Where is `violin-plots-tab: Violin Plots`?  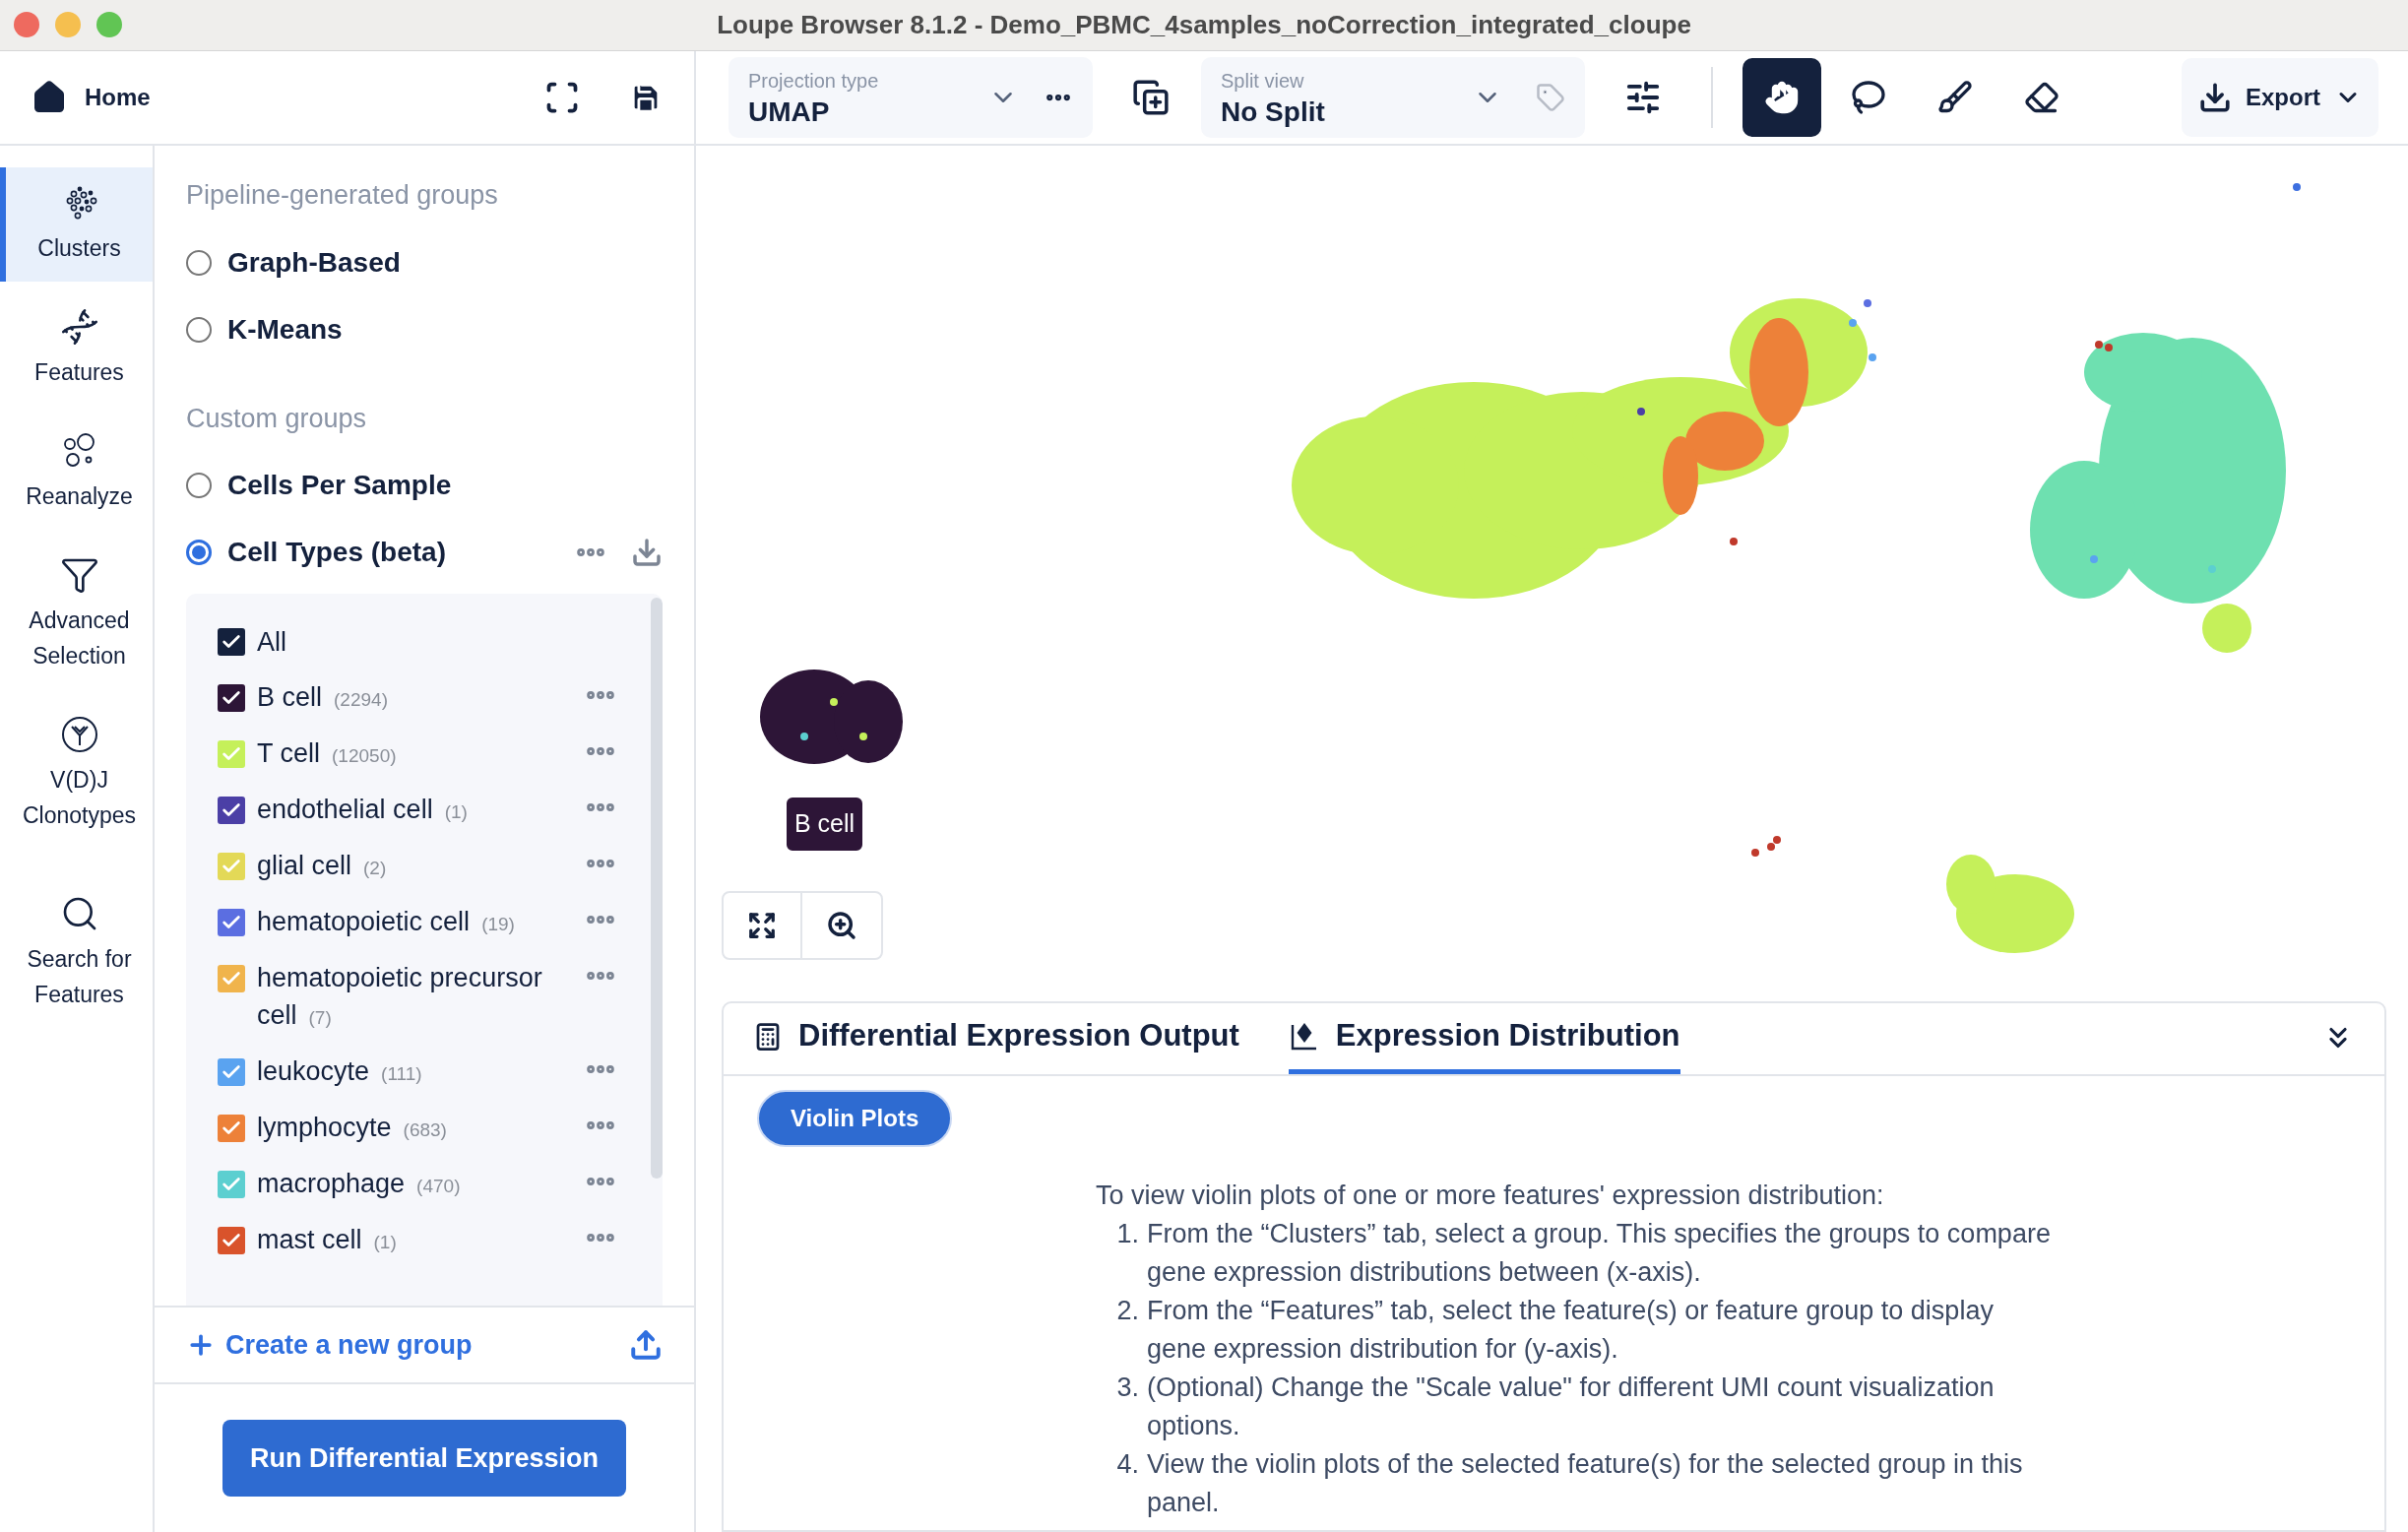
violin-plots-tab: Violin Plots is located at coordinates (855, 1118).